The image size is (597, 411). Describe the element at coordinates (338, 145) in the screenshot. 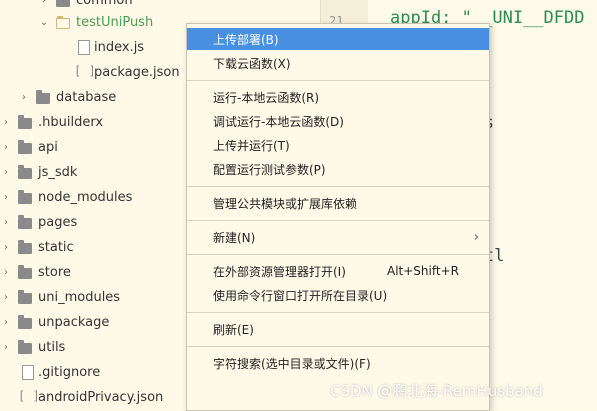

I see `menu-item: 上传并运行(T)` at that location.